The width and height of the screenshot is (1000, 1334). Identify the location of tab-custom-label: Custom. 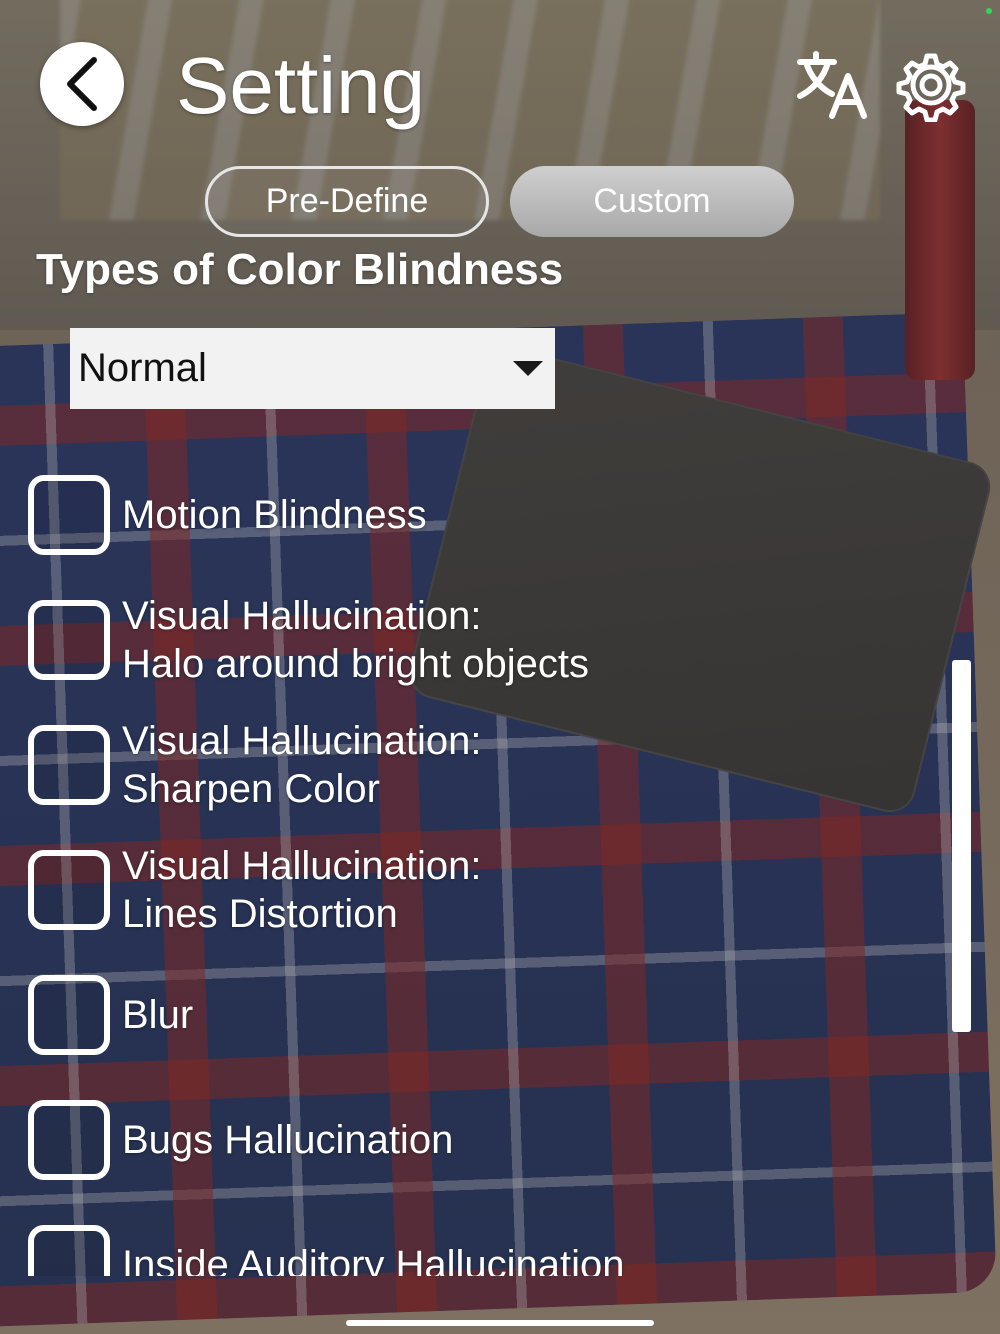
(652, 201).